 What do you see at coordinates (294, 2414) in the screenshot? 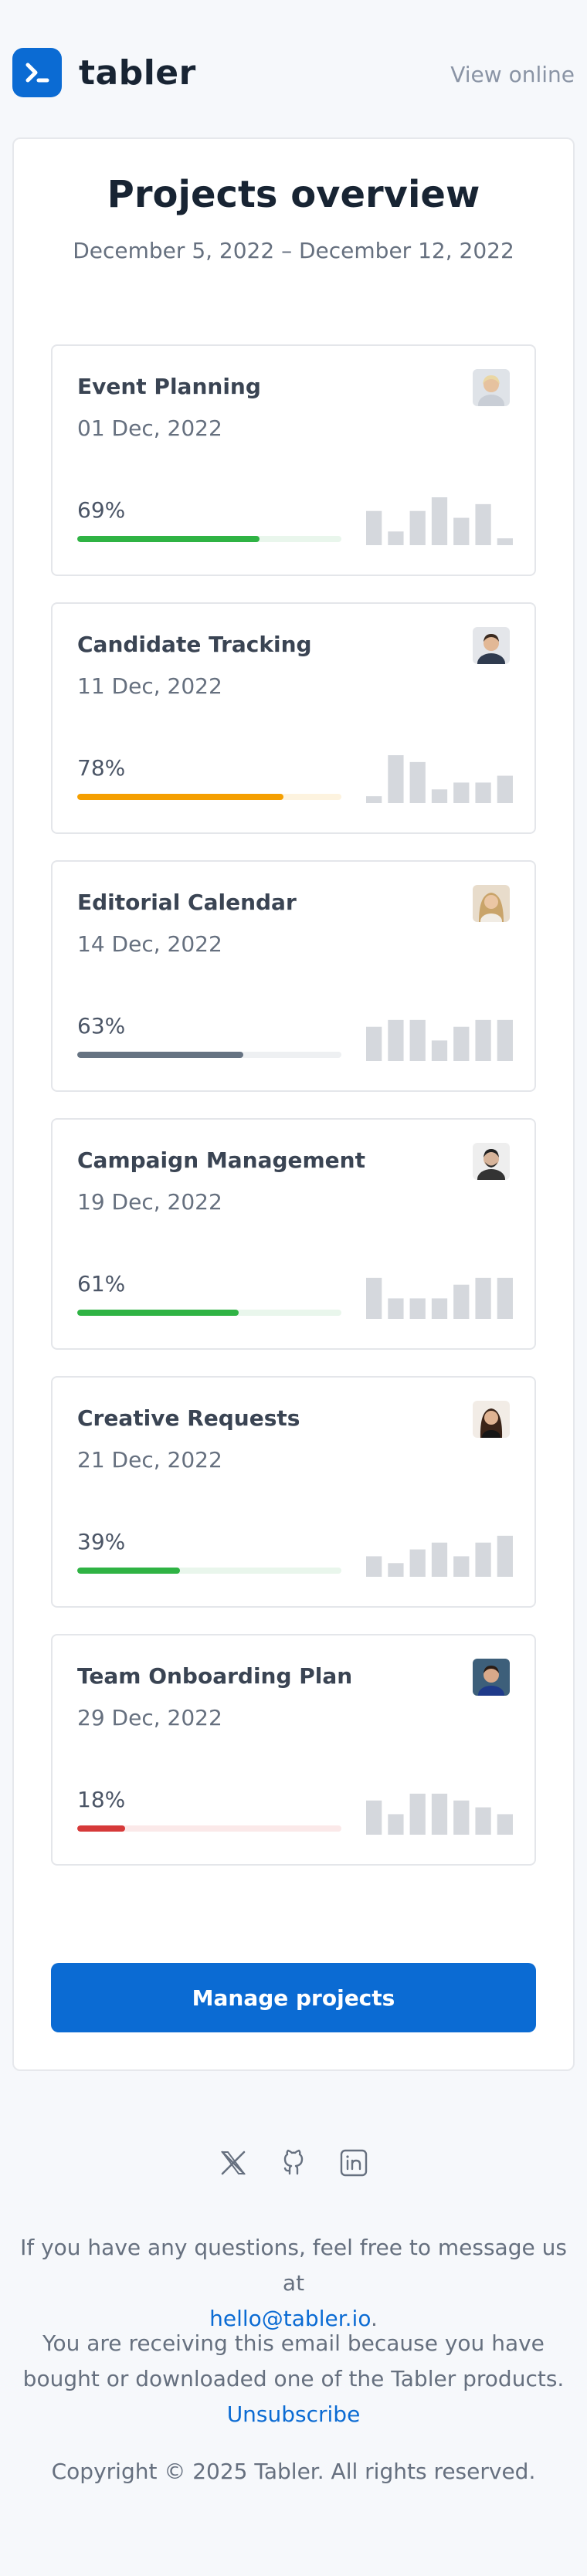
I see `unsubscribe-link: Unsubscribe` at bounding box center [294, 2414].